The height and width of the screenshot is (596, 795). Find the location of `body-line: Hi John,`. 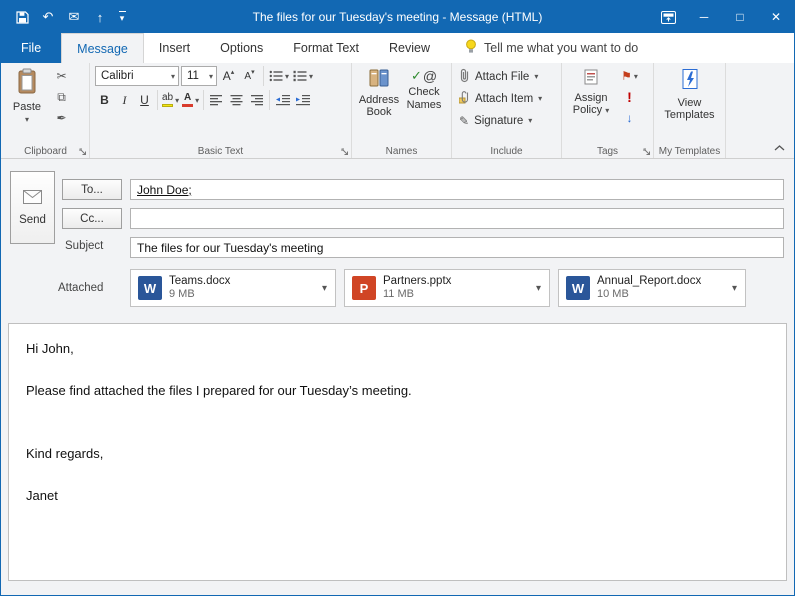

body-line: Hi John, is located at coordinates (50, 348).